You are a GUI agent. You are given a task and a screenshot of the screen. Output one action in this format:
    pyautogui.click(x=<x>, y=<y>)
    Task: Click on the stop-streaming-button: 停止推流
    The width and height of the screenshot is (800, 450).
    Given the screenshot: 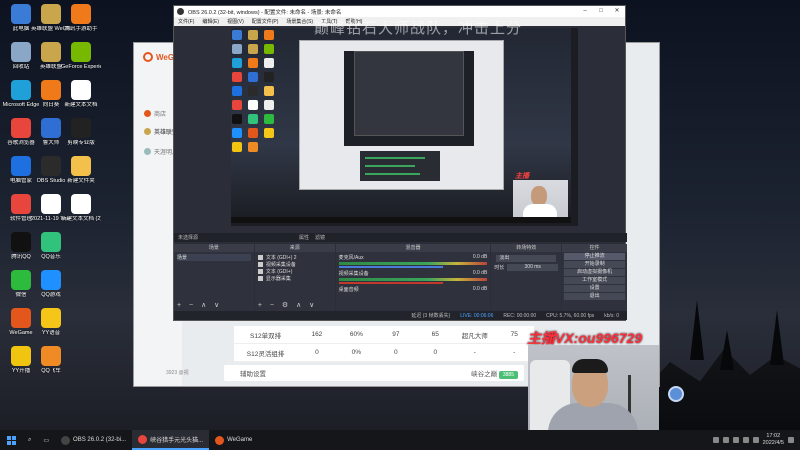 What is the action you would take?
    pyautogui.click(x=595, y=256)
    